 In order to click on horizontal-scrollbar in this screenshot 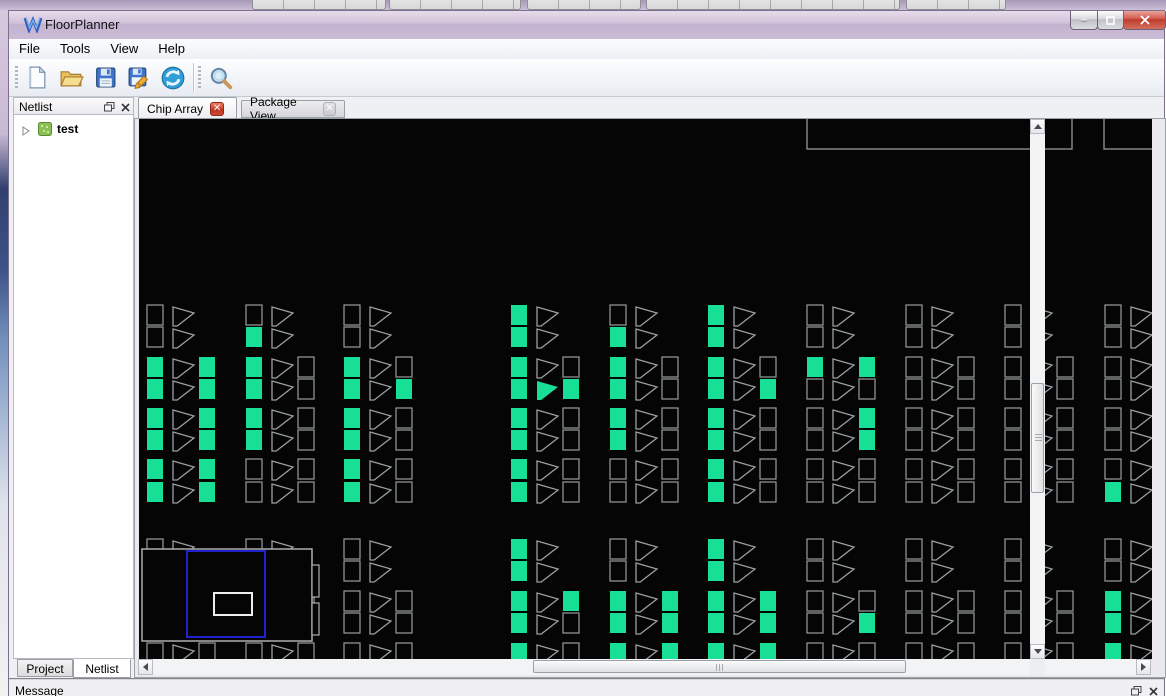, I will do `click(644, 667)`.